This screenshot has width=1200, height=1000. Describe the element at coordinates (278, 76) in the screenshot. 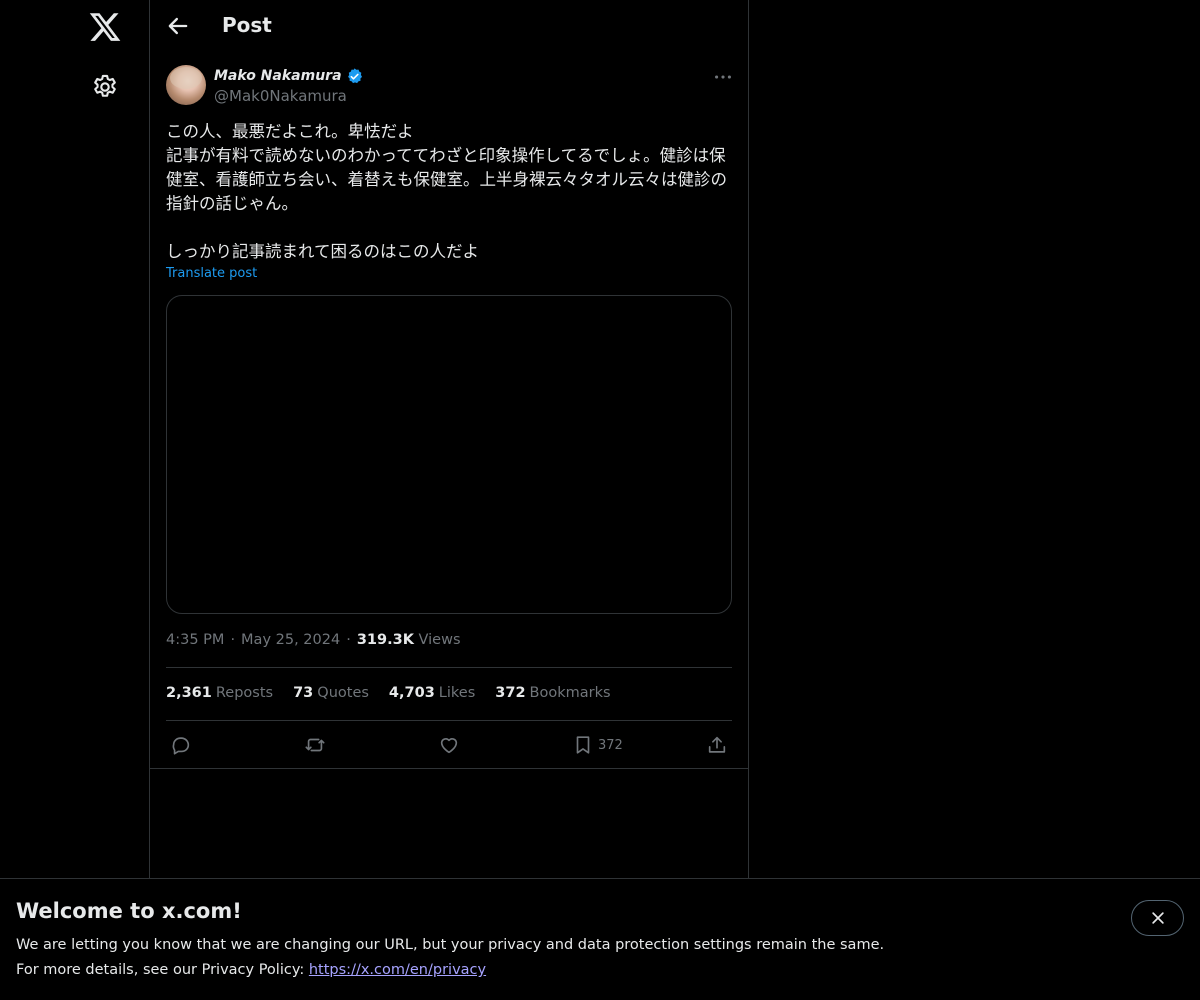

I see `author-name: Mako Nakamura` at that location.